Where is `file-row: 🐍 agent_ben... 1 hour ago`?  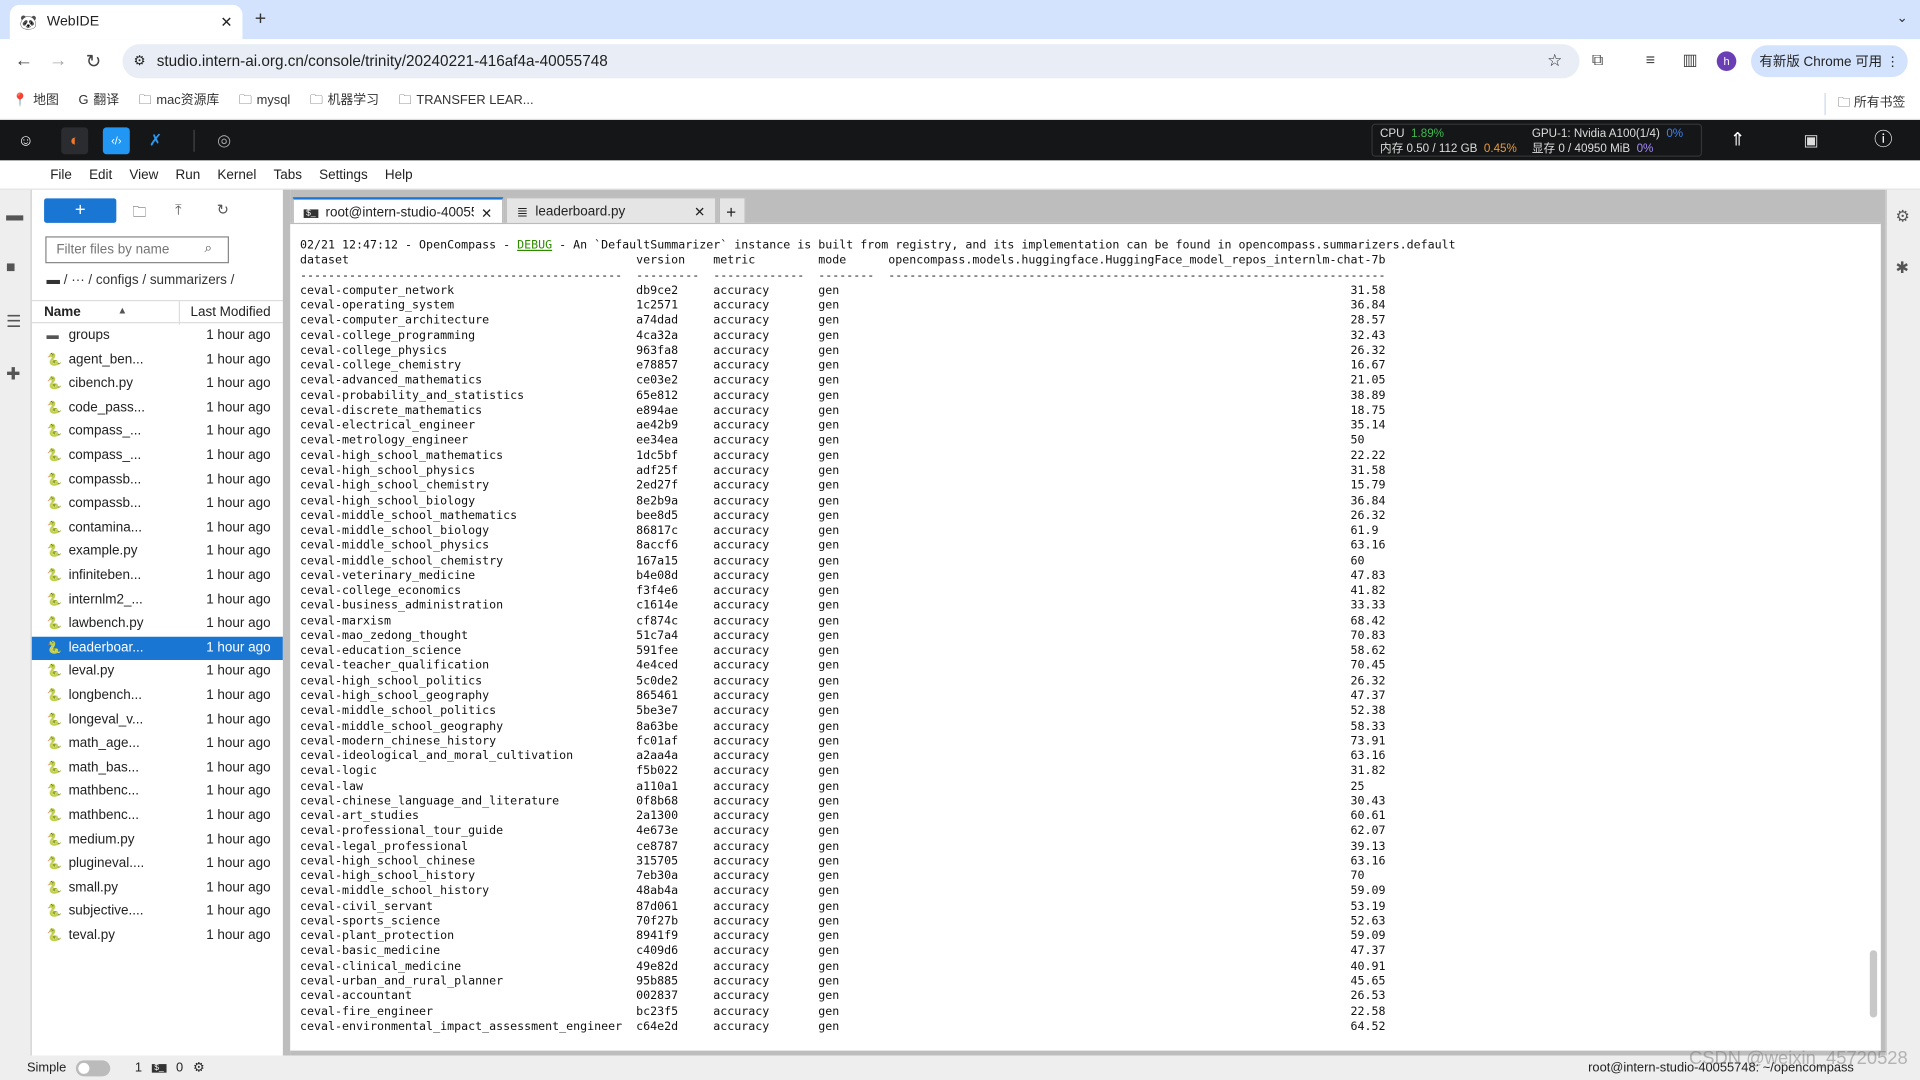
file-row: 🐍 agent_ben... 1 hour ago is located at coordinates (157, 360).